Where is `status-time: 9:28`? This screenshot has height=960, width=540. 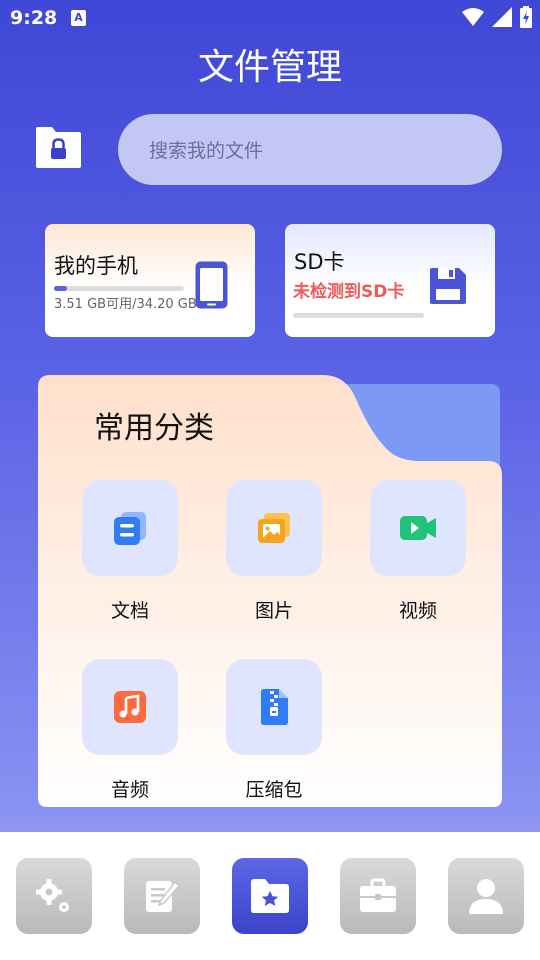
status-time: 9:28 is located at coordinates (34, 18).